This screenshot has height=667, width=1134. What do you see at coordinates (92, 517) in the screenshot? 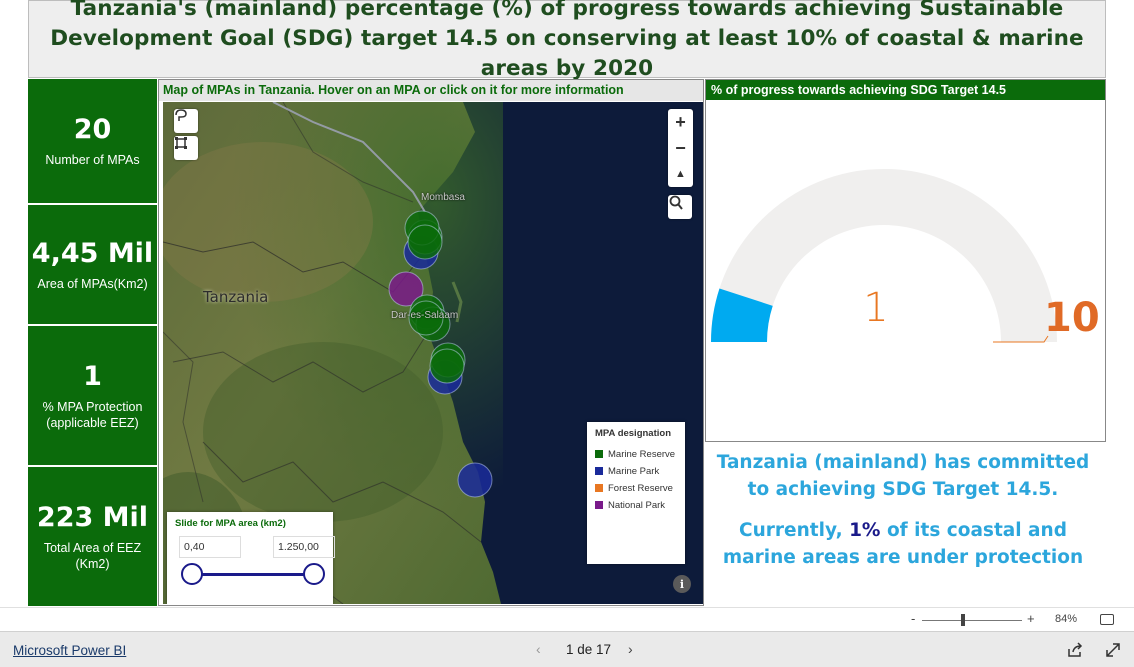
I see `kpi-value: 223 Mil` at bounding box center [92, 517].